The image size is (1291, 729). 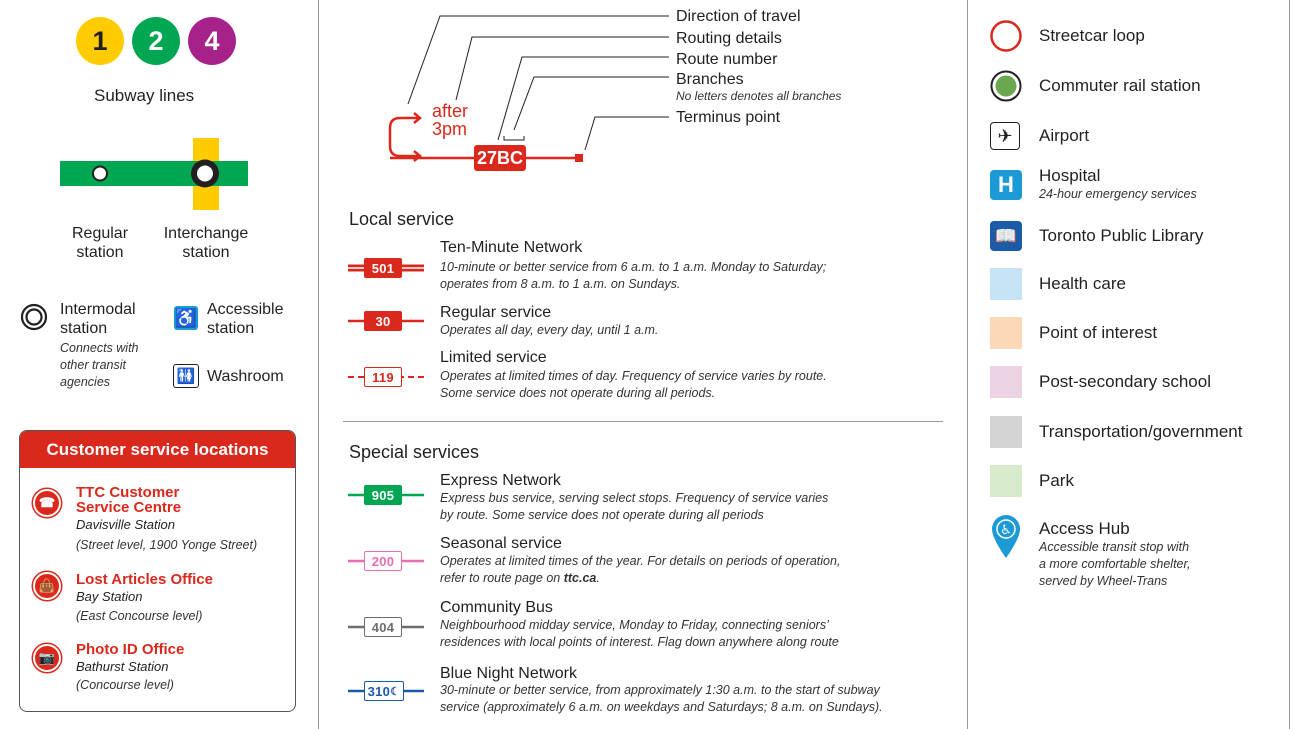 I want to click on line-1-badge: 1, so click(x=100, y=41).